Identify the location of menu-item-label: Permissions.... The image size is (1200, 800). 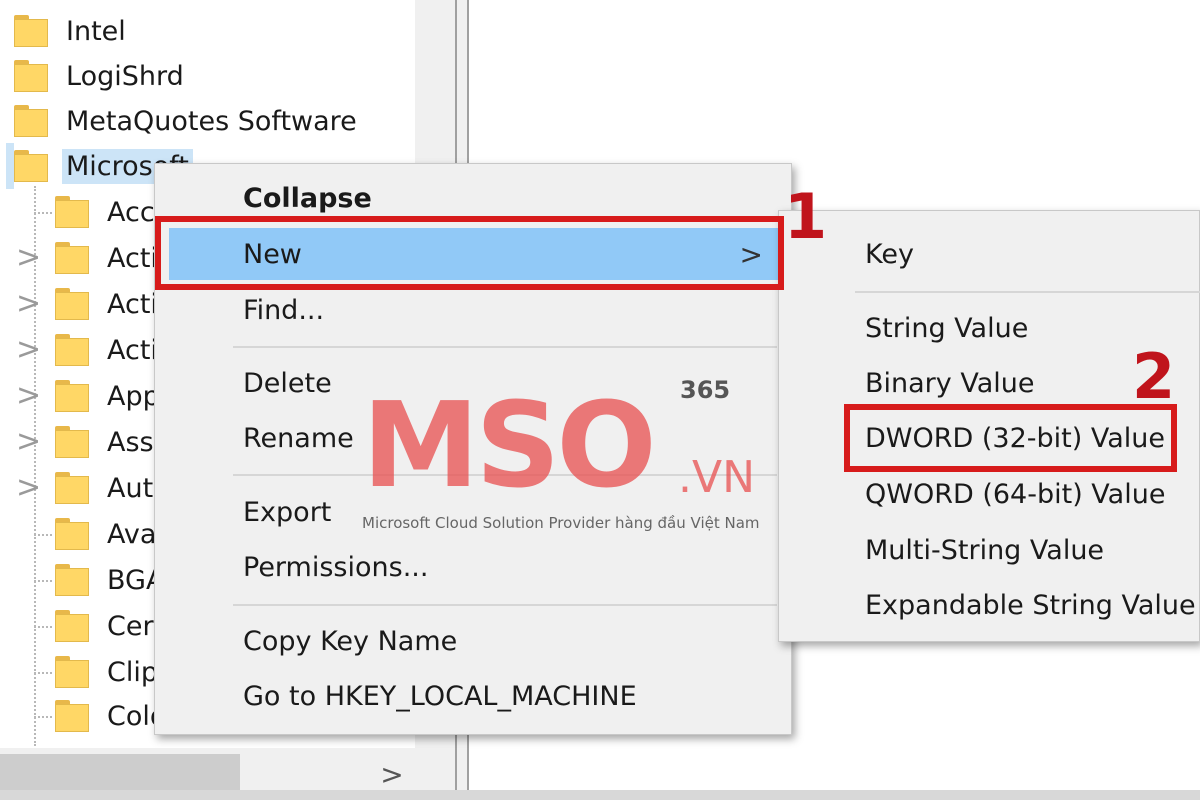
(336, 567).